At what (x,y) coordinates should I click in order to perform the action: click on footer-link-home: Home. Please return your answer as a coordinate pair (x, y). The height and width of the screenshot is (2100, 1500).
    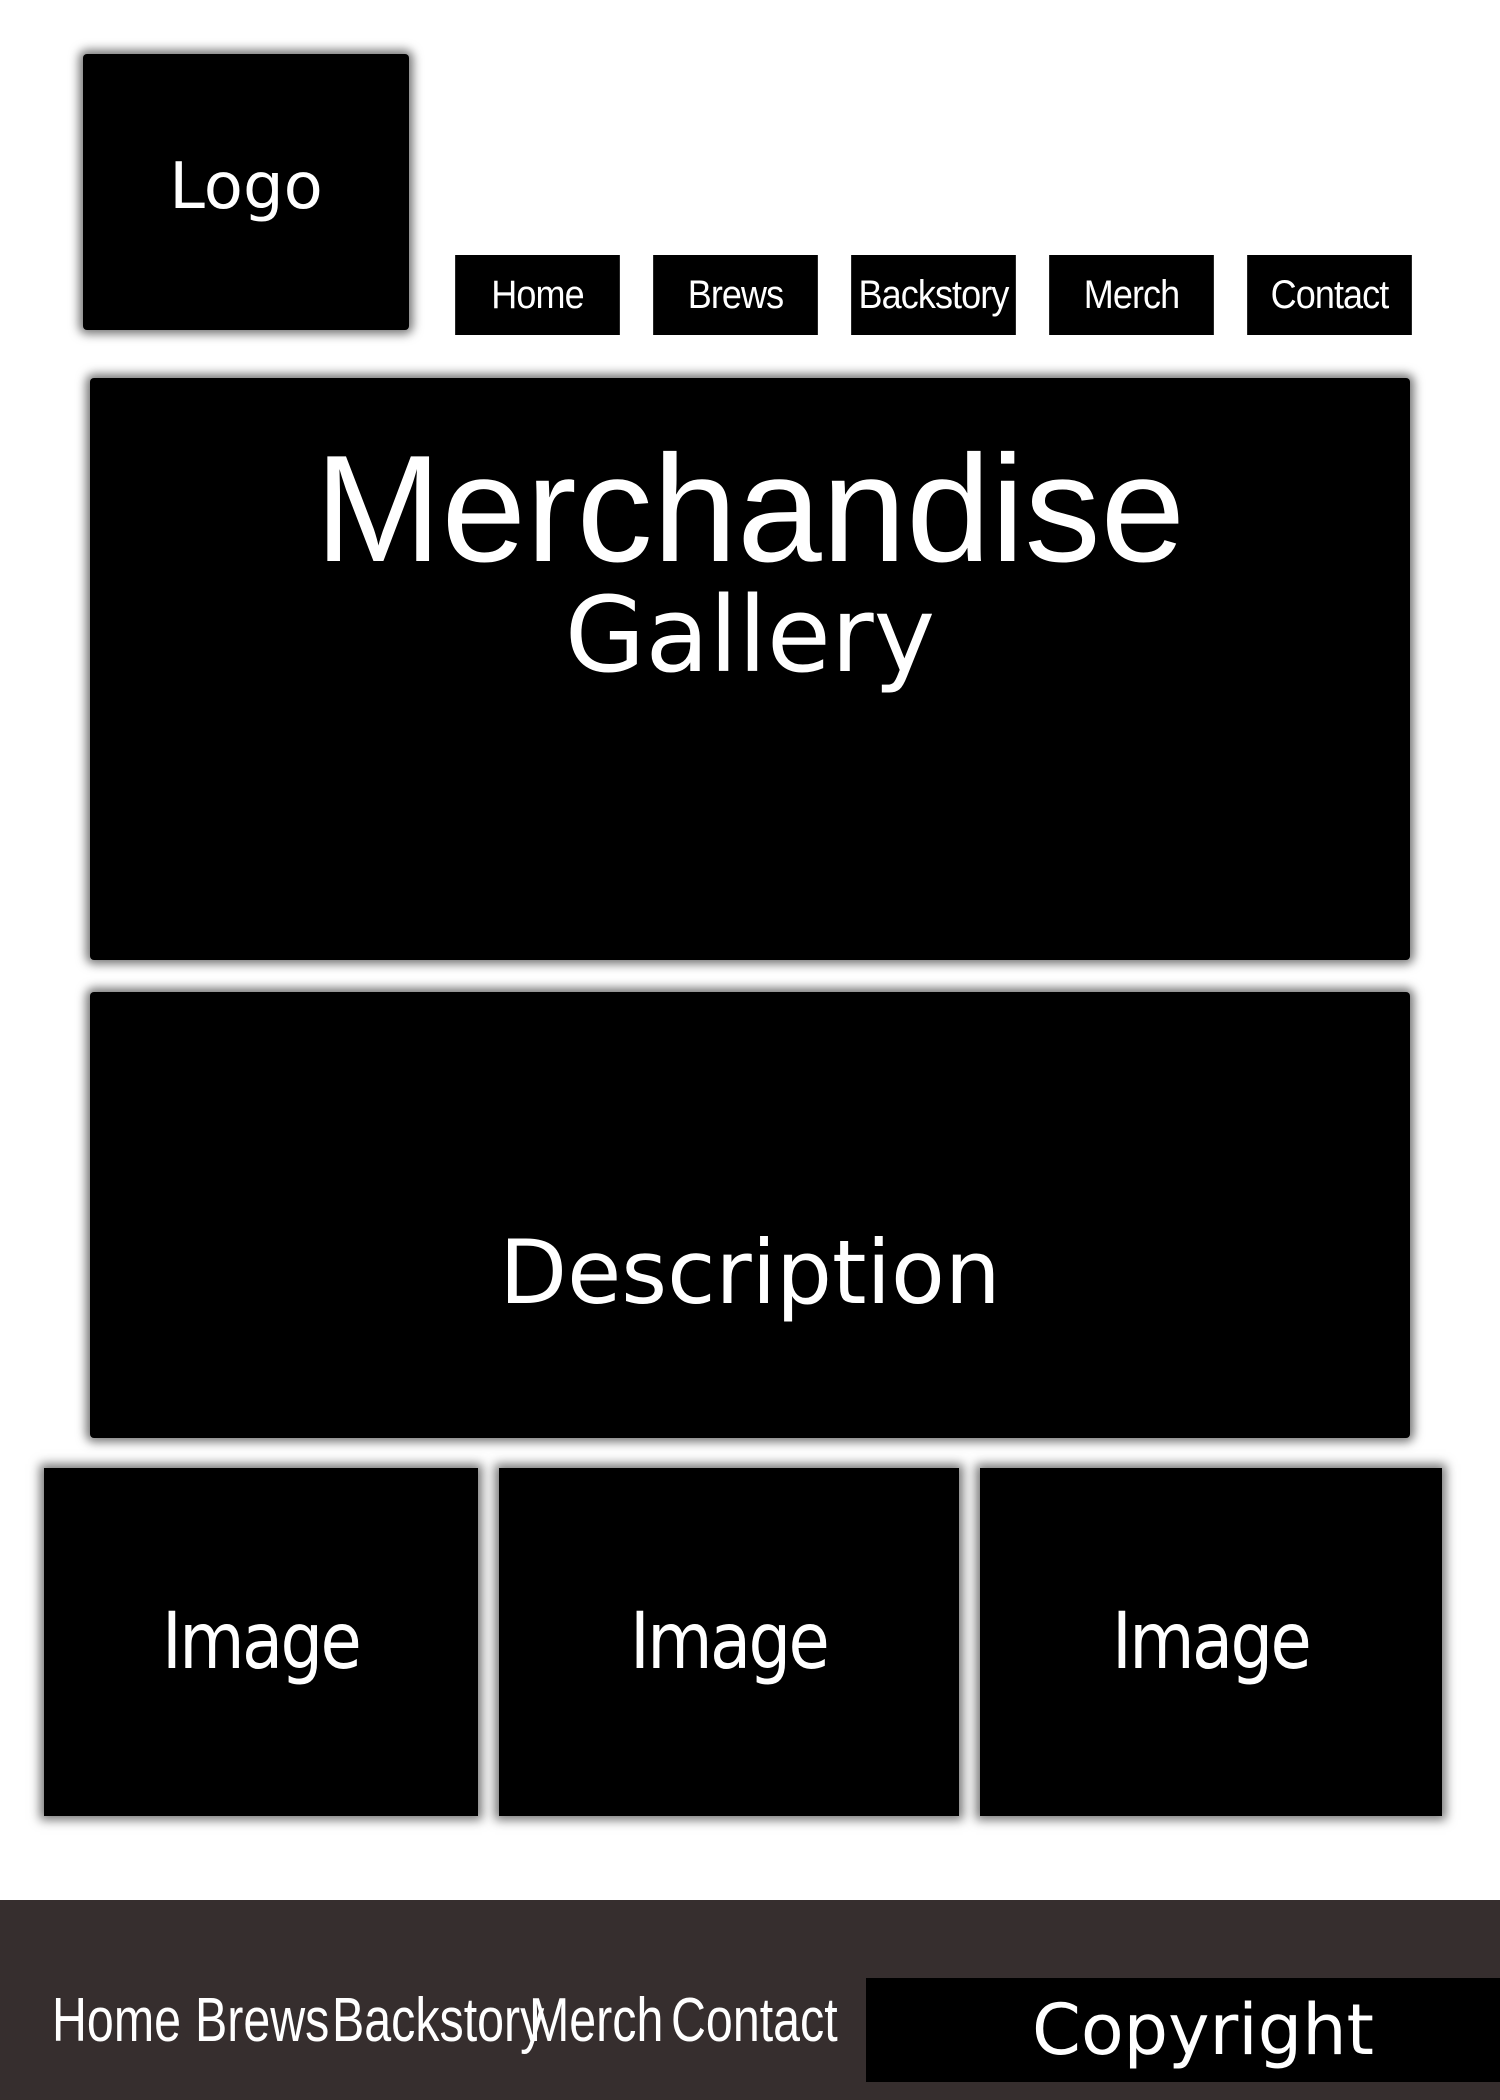
    Looking at the image, I should click on (116, 2021).